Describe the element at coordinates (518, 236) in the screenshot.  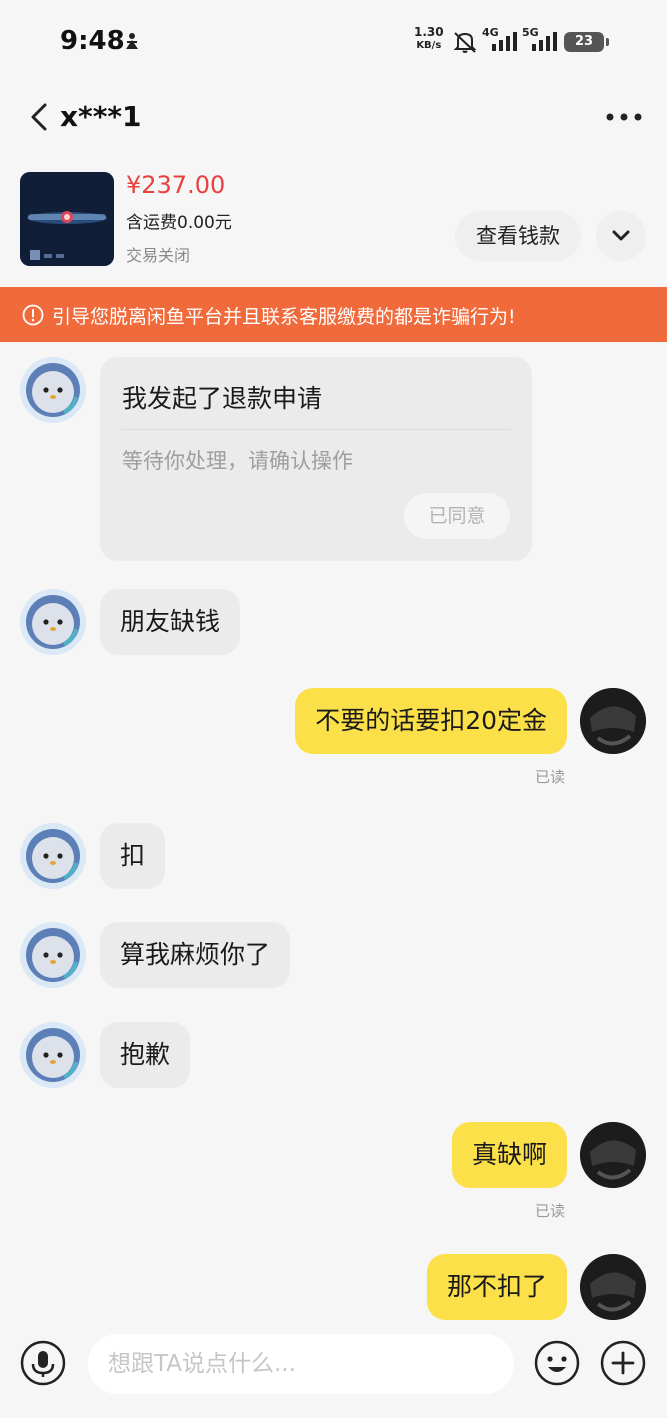
I see `view-payment-button: 查看钱款` at that location.